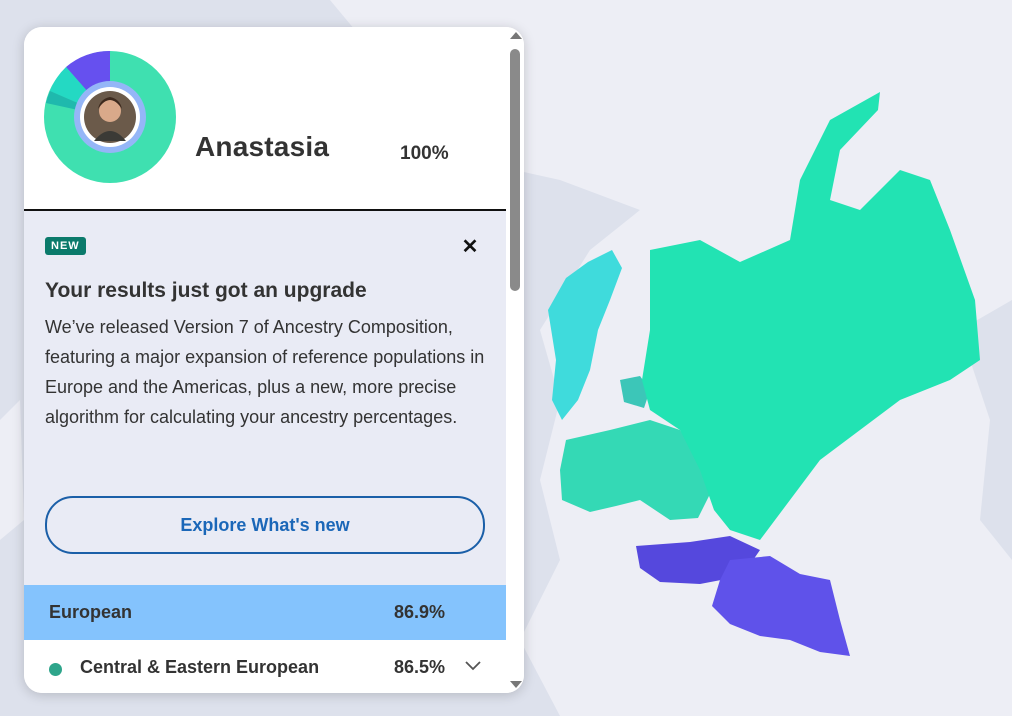  I want to click on scroll-down-icon, so click(516, 684).